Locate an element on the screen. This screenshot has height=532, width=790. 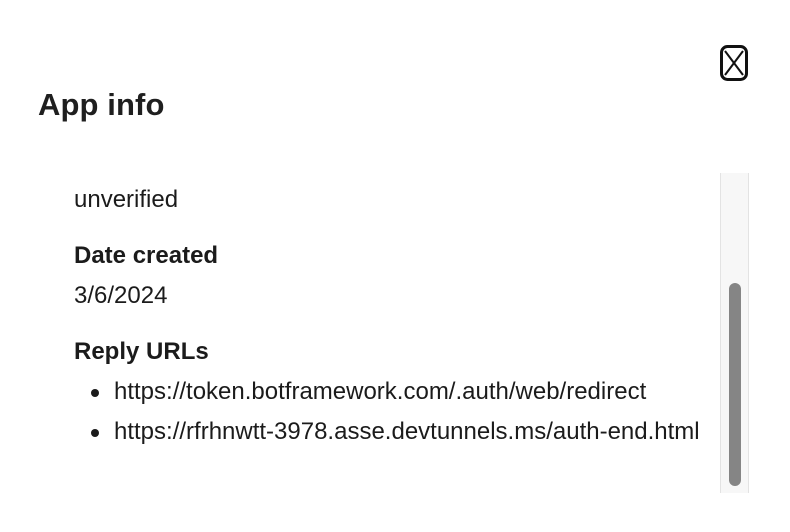
close-icon is located at coordinates (734, 63).